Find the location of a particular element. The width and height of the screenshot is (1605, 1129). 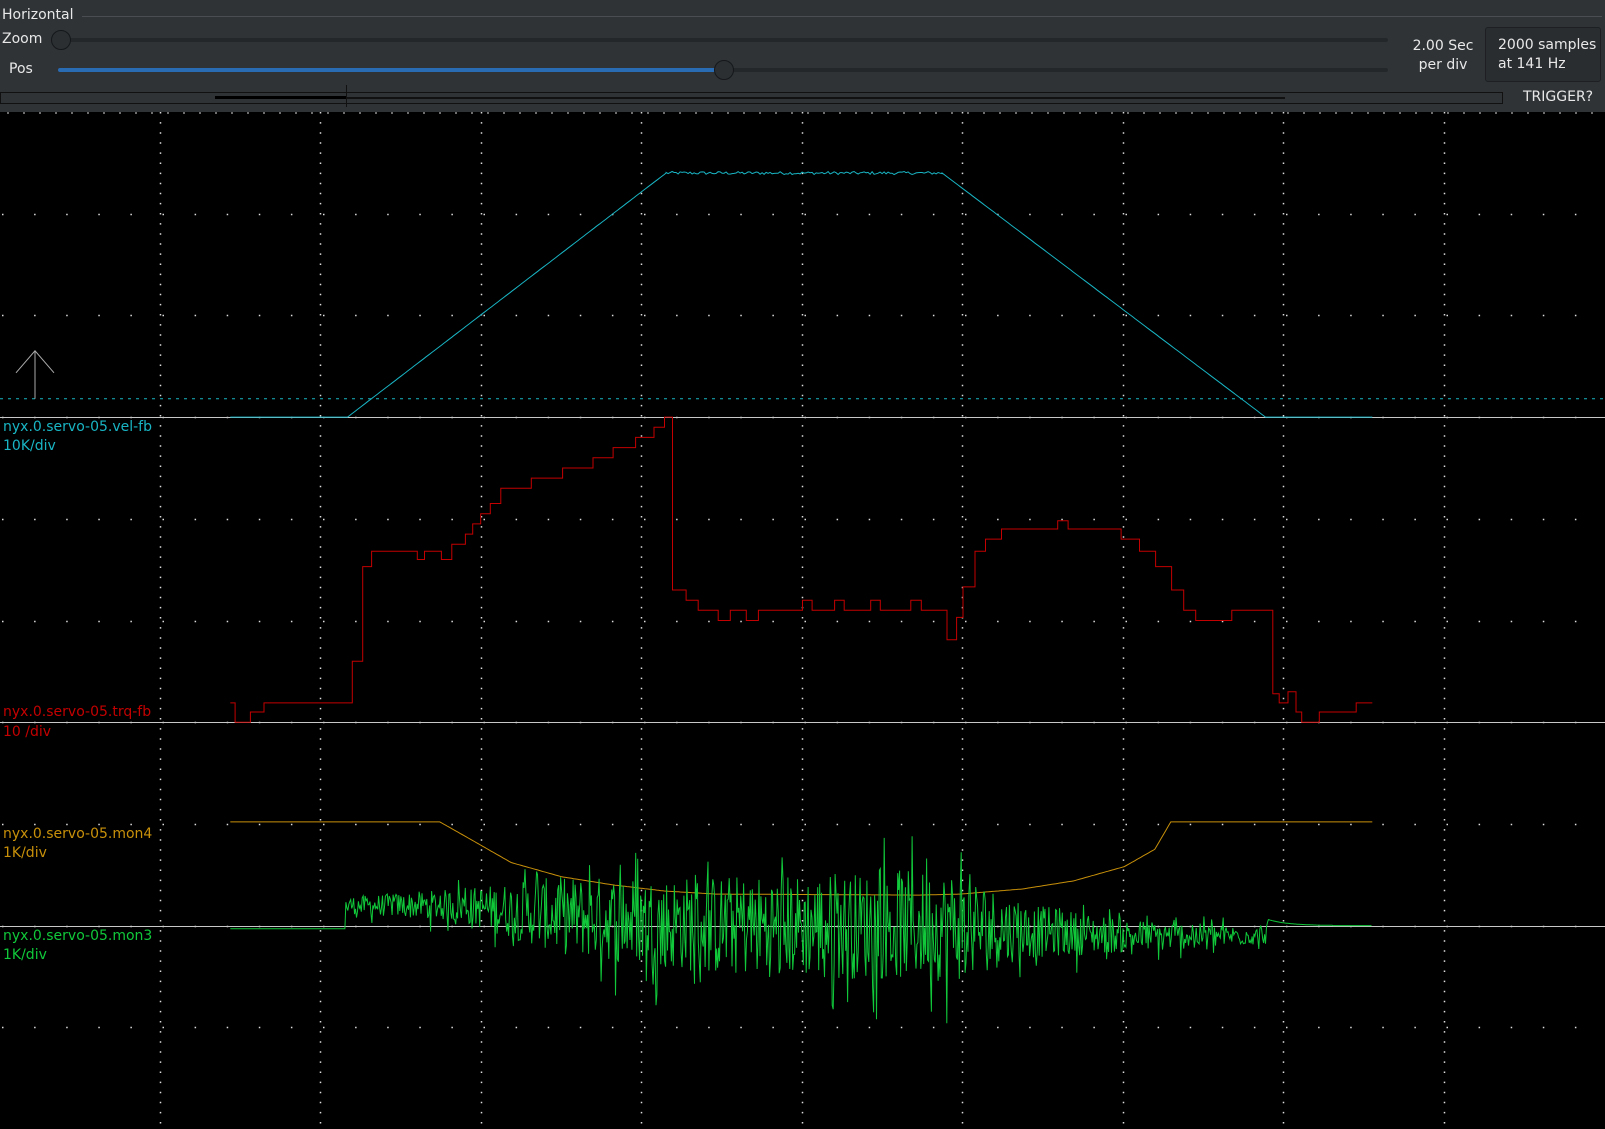

trace-nyx-0-servo-05-mon3 is located at coordinates (801, 930).